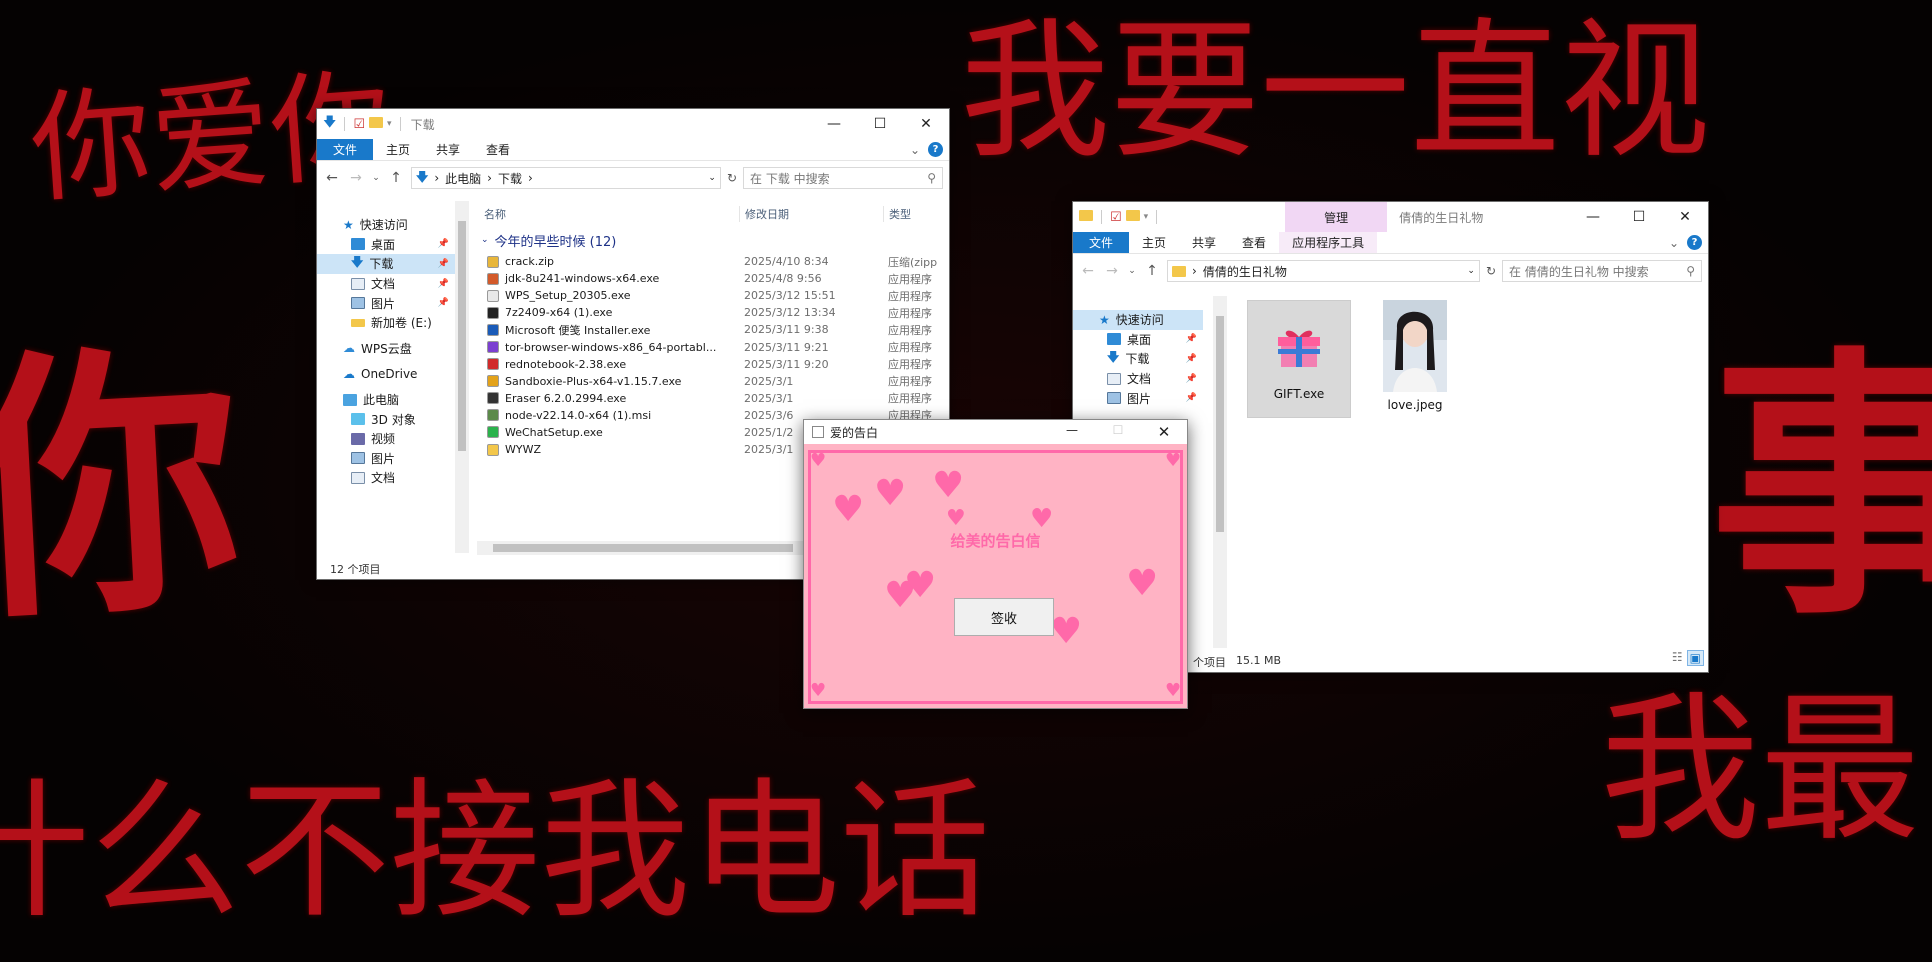 This screenshot has height=962, width=1932. What do you see at coordinates (1191, 339) in the screenshot?
I see `pin-icon: 📌` at bounding box center [1191, 339].